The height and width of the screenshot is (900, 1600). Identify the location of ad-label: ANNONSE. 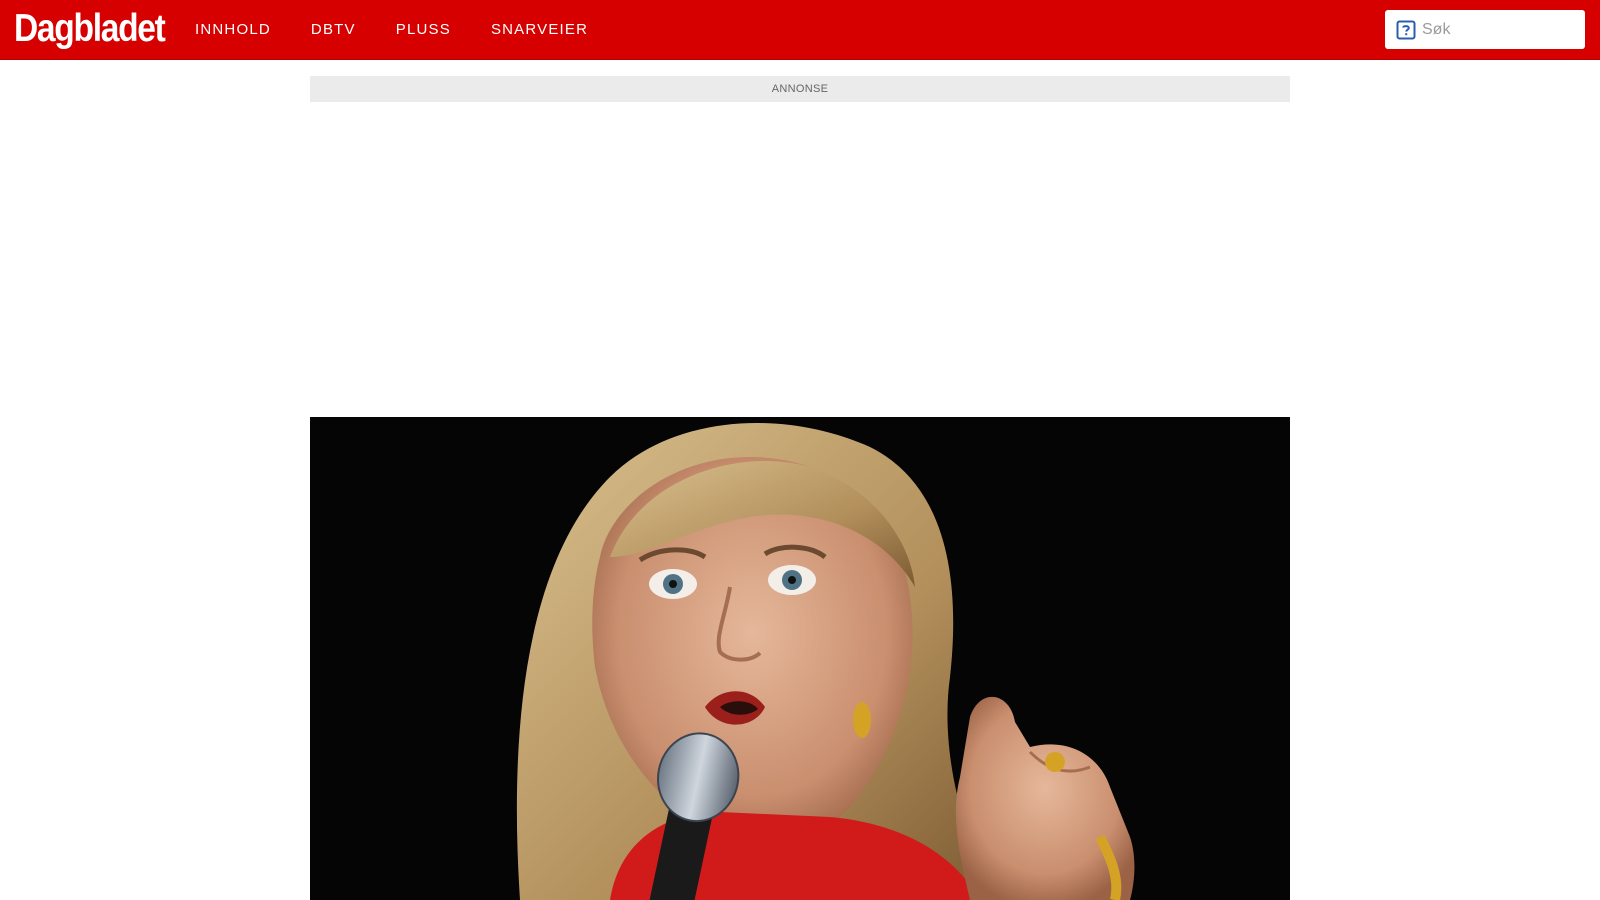
(800, 89).